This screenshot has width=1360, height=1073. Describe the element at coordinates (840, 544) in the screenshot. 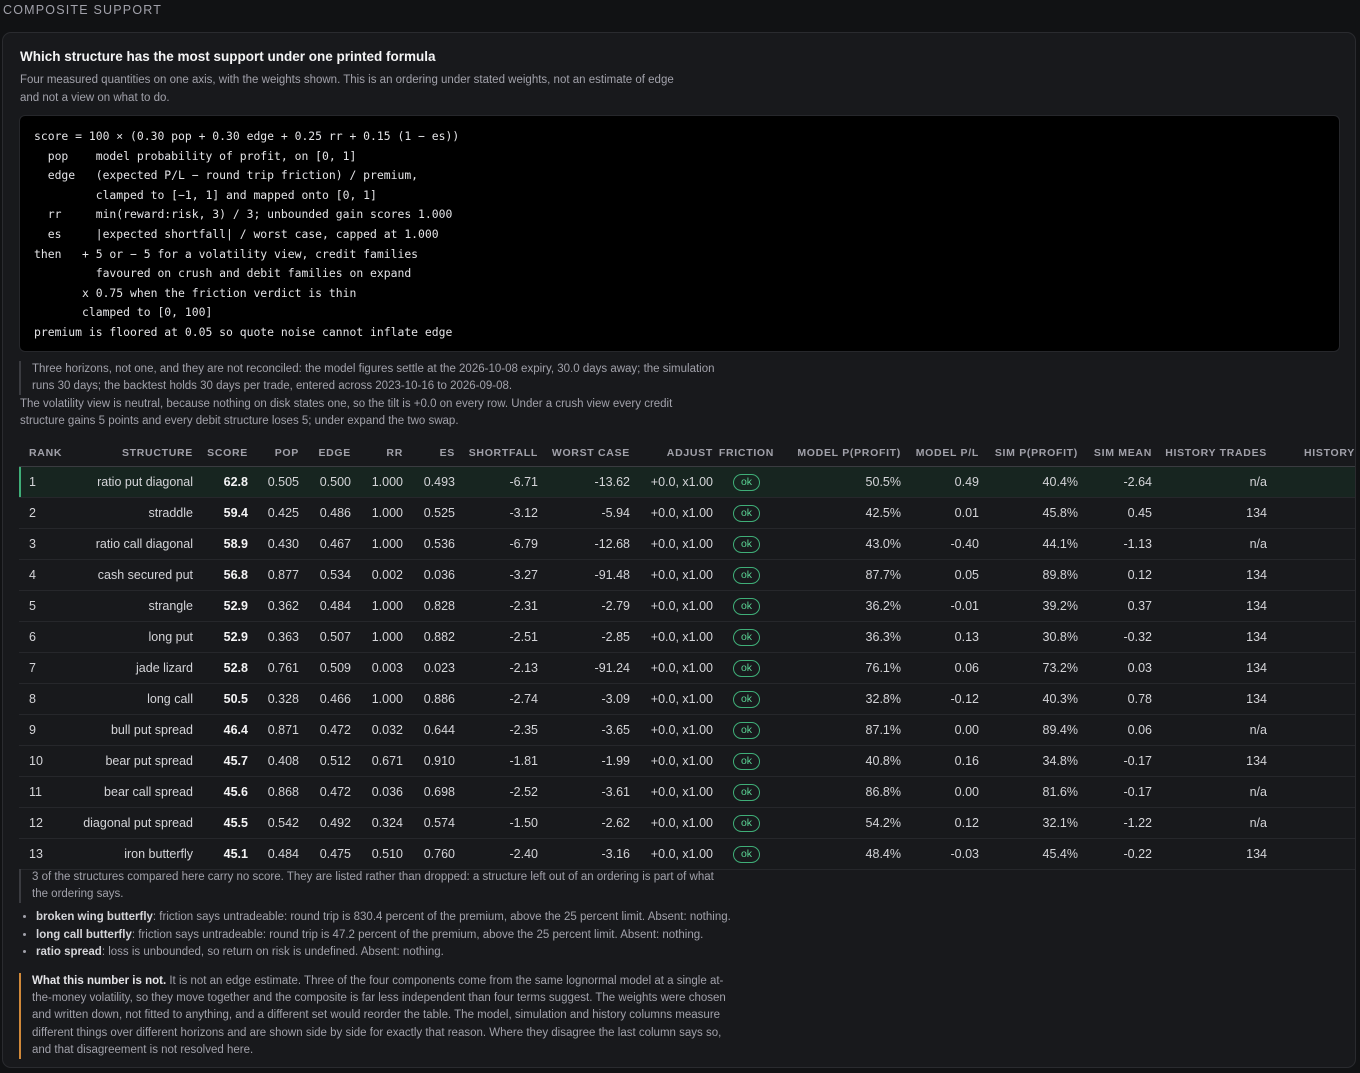

I see `cell-model-pp: 43.0%` at that location.